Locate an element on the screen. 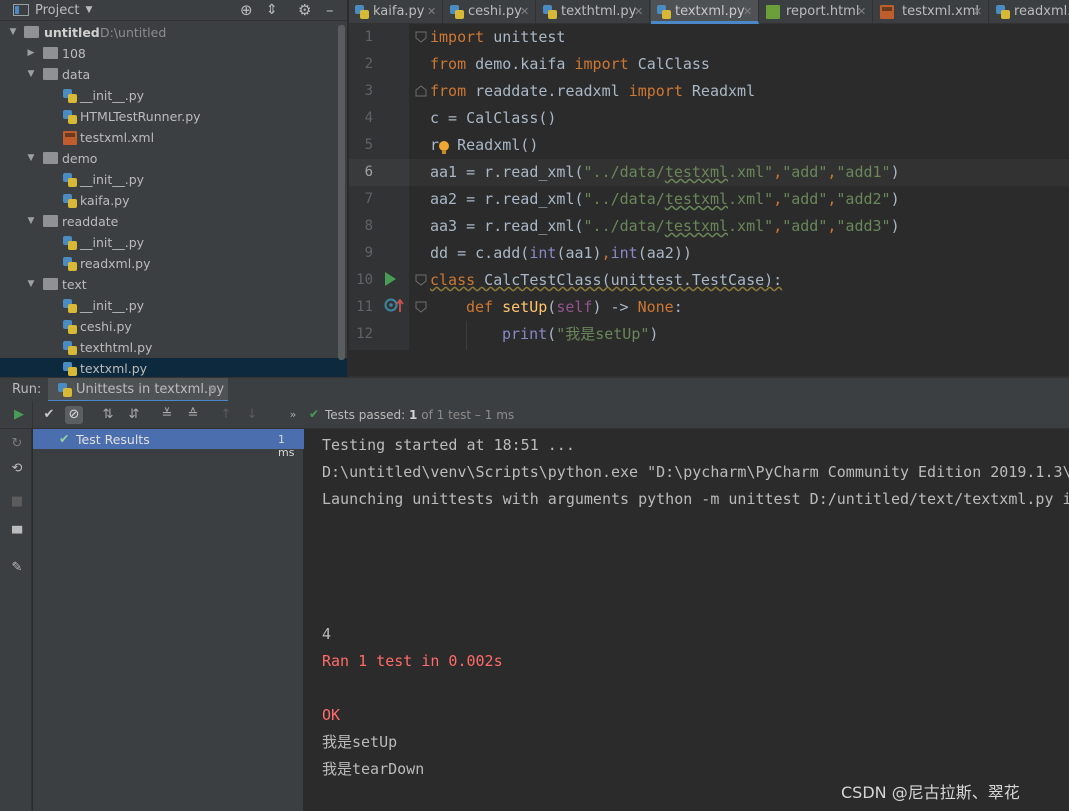 This screenshot has width=1069, height=811. tab-textxml: textxml.py ✕ is located at coordinates (705, 12).